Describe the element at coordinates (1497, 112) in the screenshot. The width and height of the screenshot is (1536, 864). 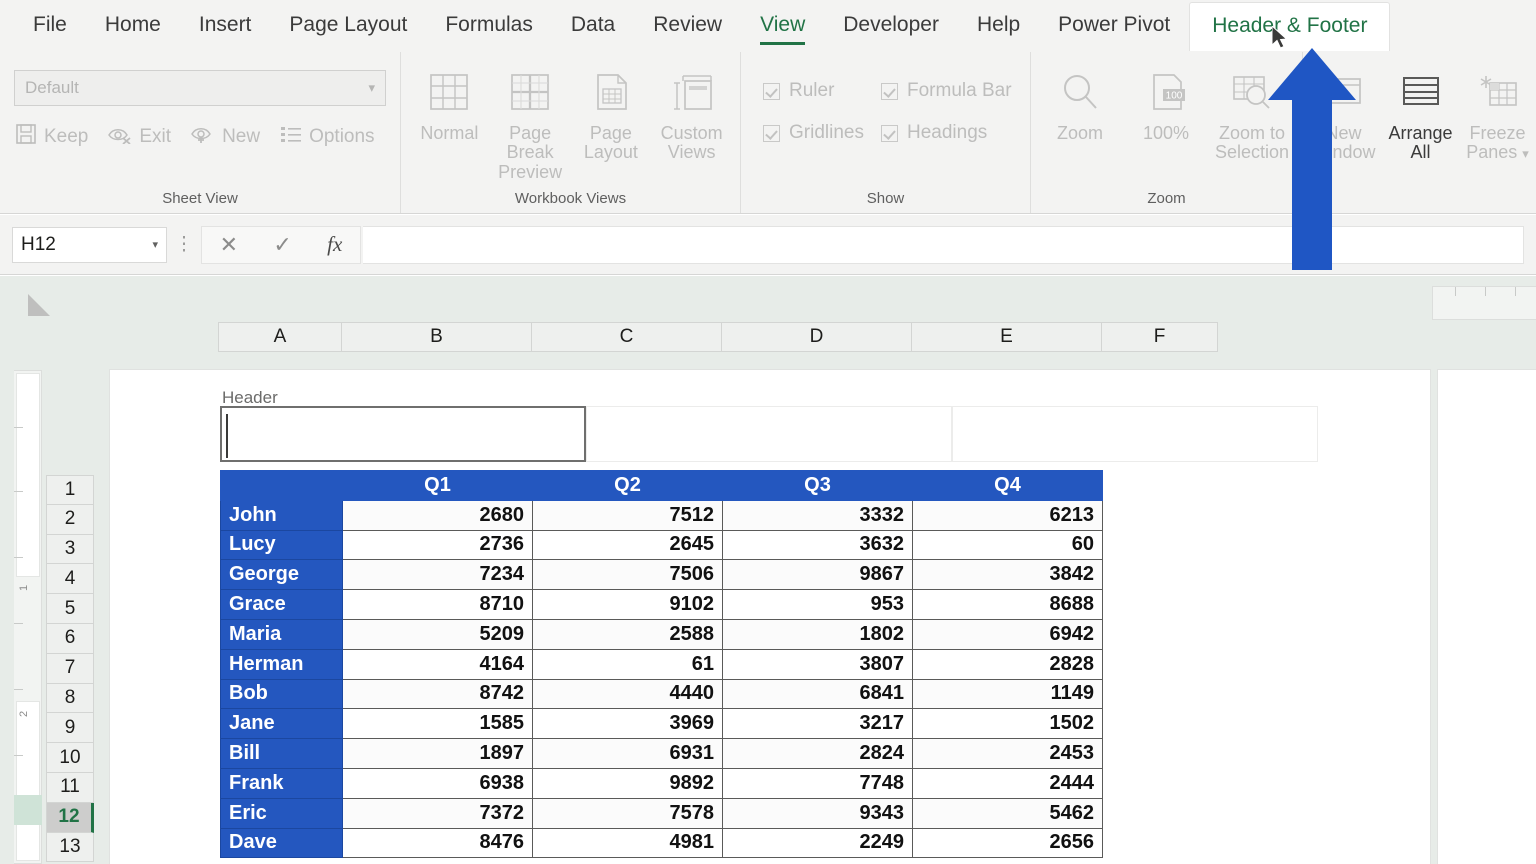
I see `freeze-panes-button: Freeze Panes ▾` at that location.